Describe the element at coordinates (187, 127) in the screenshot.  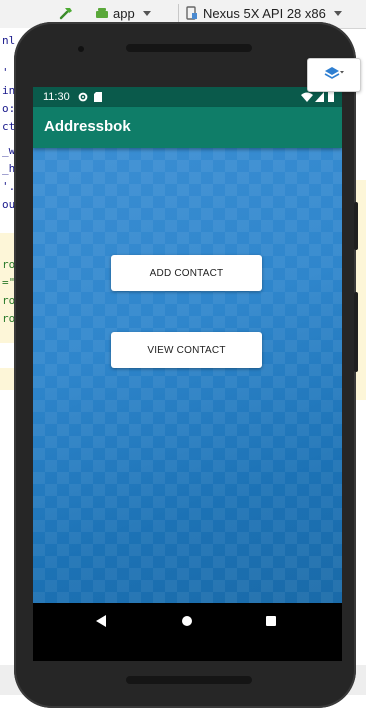
I see `app-bar: Addressbok` at that location.